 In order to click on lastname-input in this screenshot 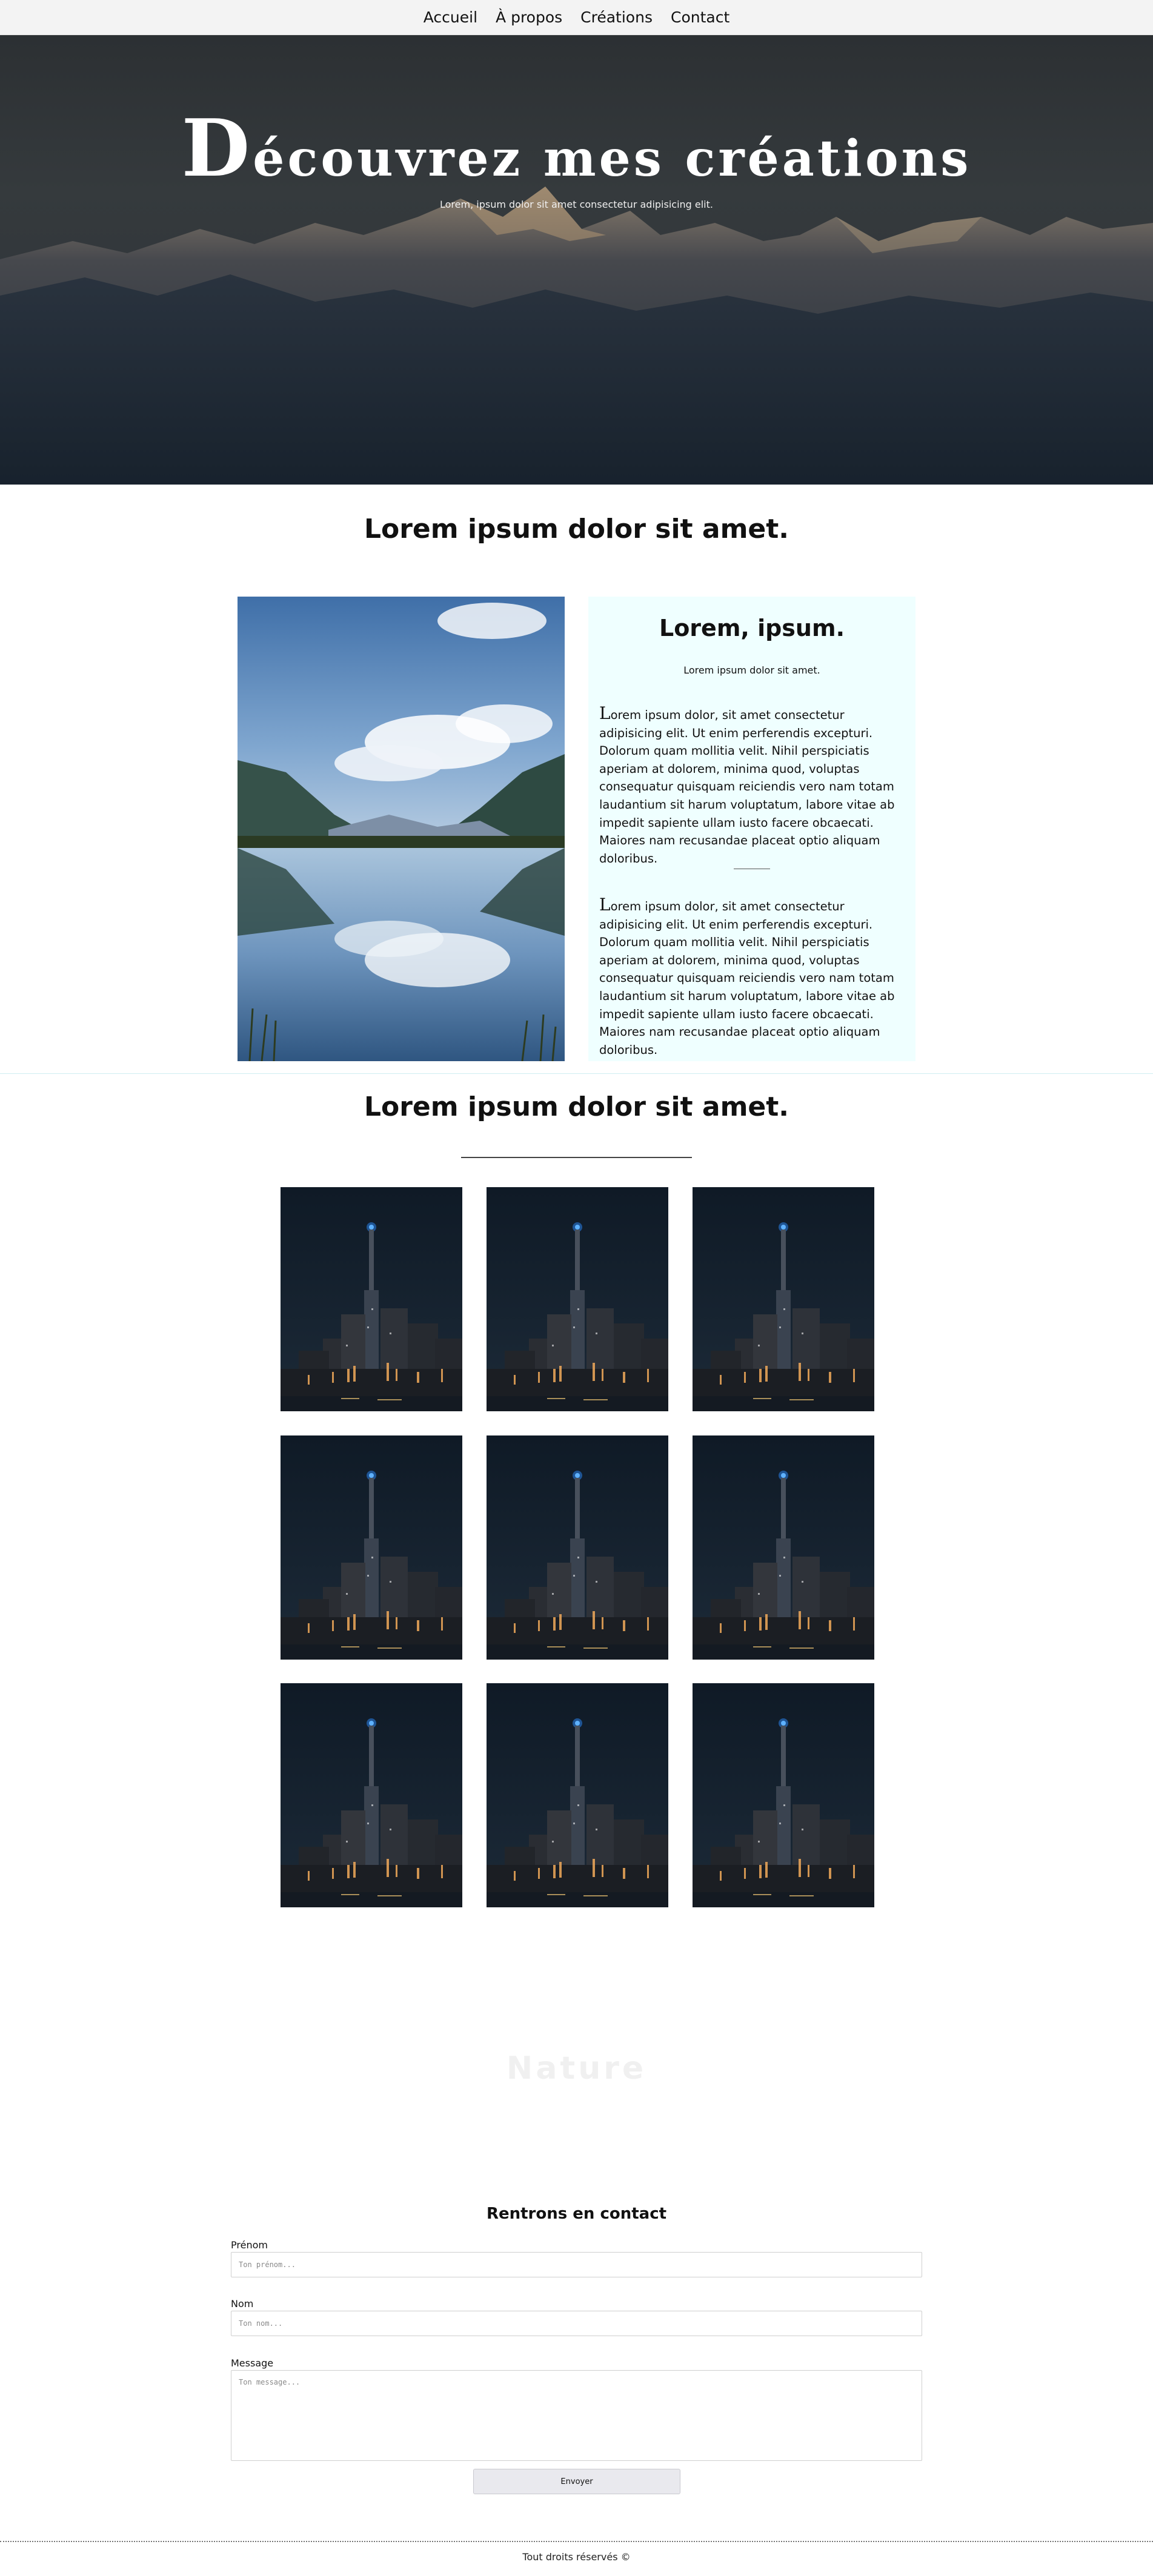, I will do `click(576, 2323)`.